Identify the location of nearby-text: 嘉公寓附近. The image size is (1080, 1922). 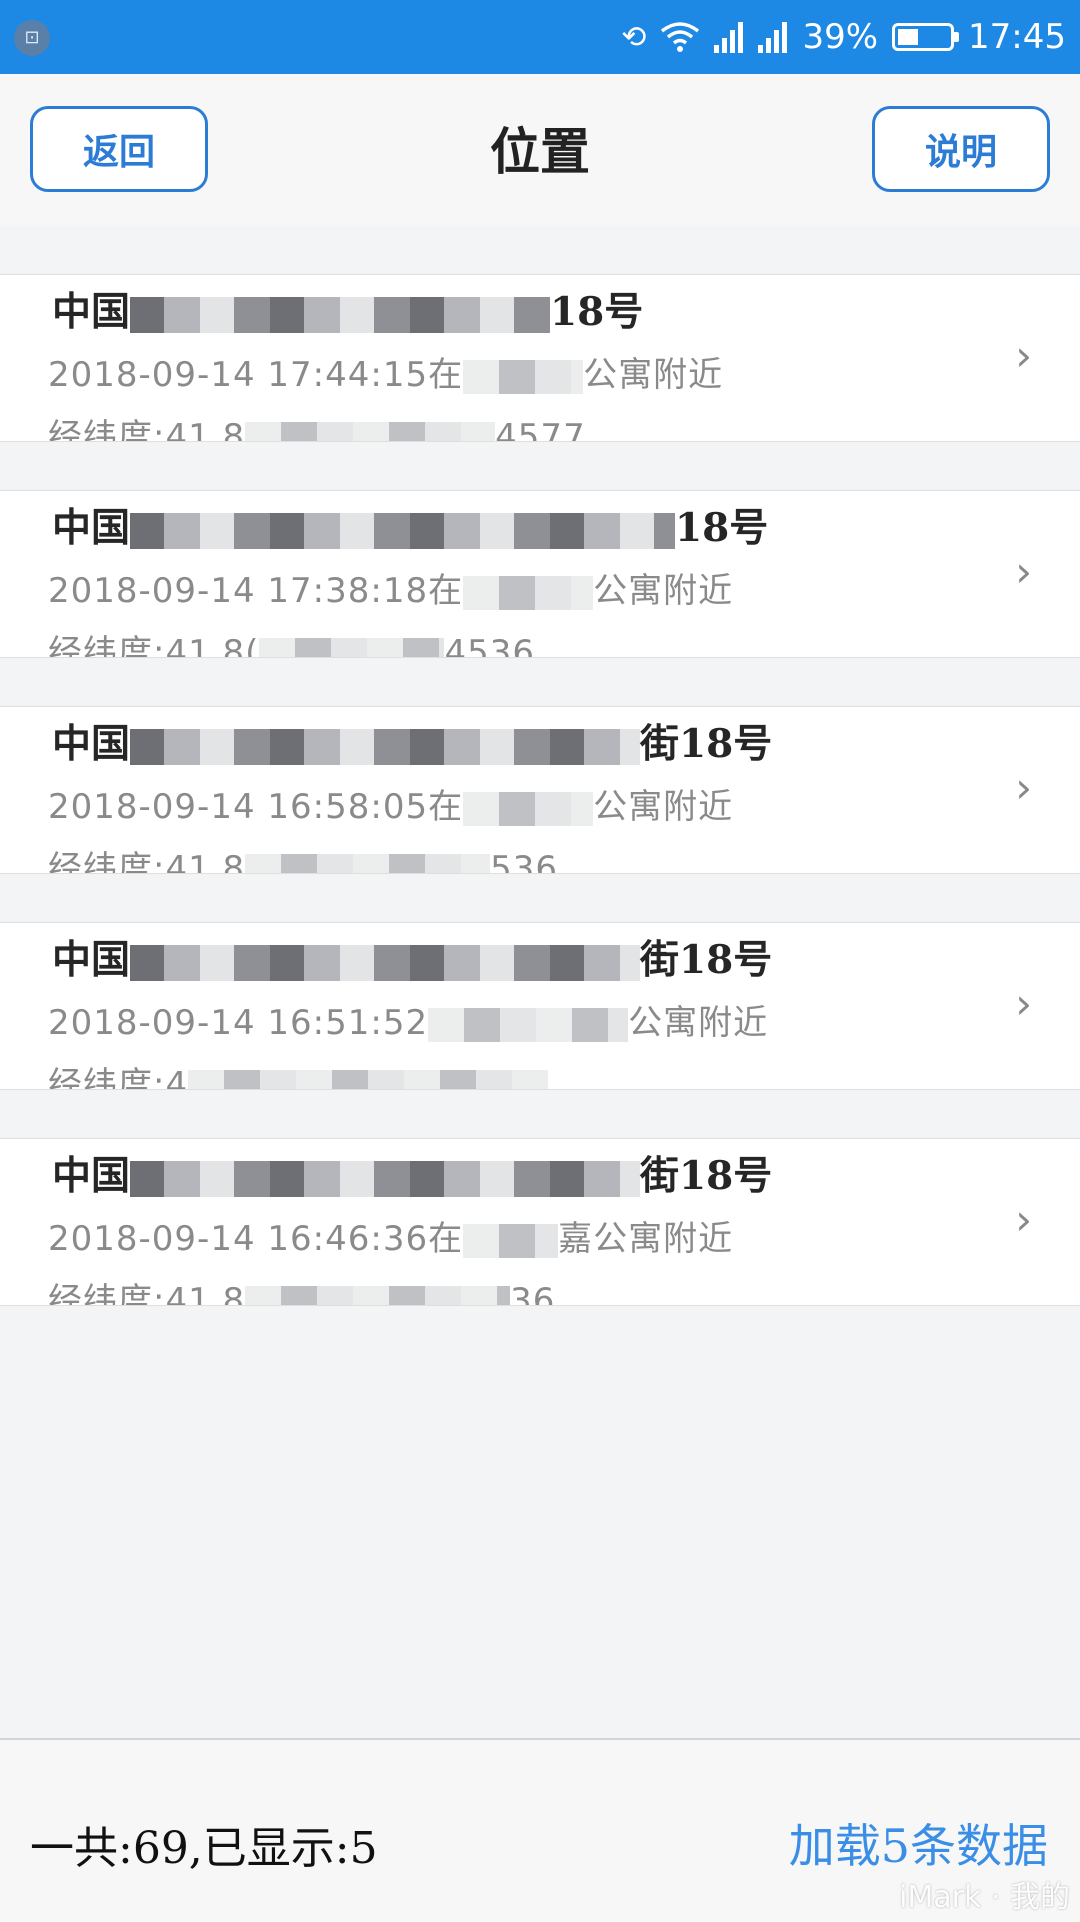
(646, 1239).